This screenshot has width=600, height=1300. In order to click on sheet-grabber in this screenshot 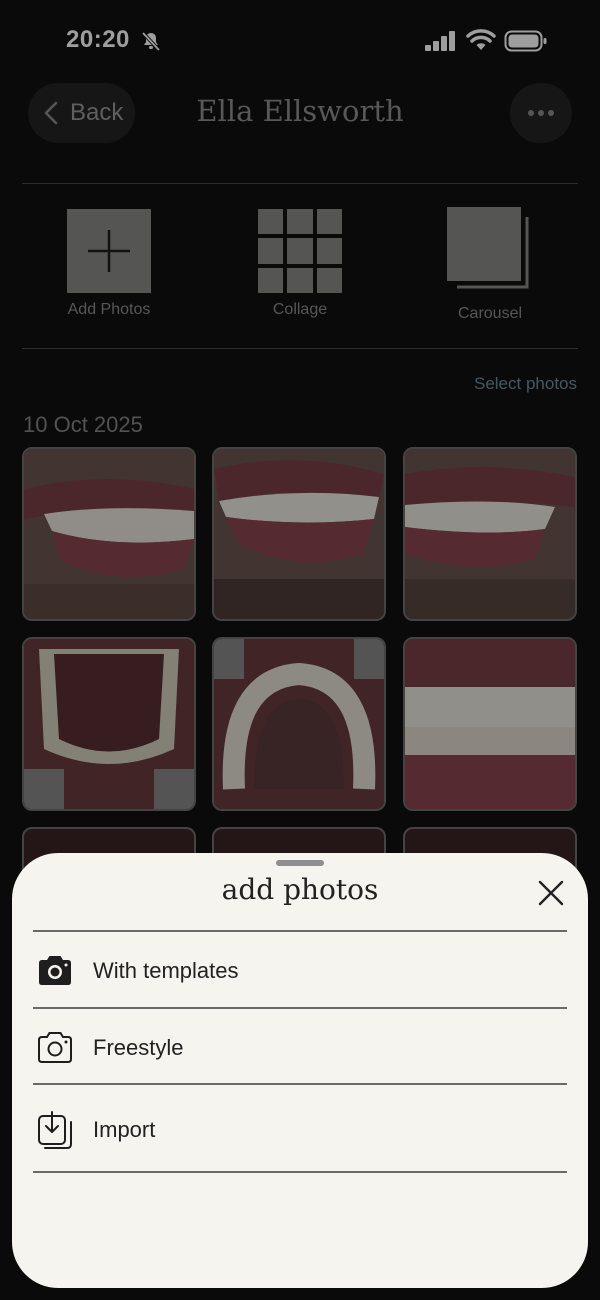, I will do `click(300, 863)`.